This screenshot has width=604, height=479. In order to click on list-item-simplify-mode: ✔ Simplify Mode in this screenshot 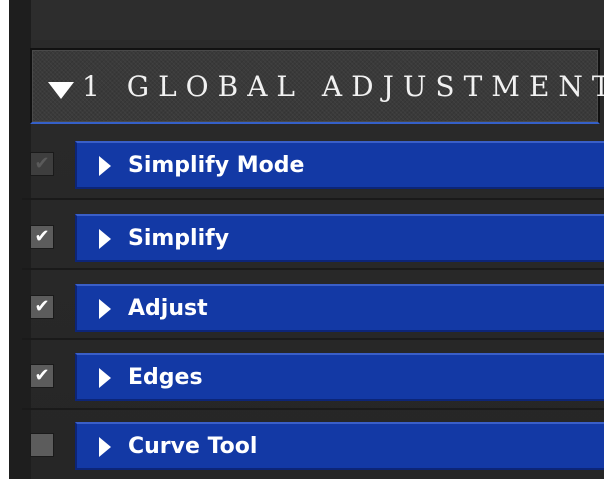, I will do `click(313, 165)`.